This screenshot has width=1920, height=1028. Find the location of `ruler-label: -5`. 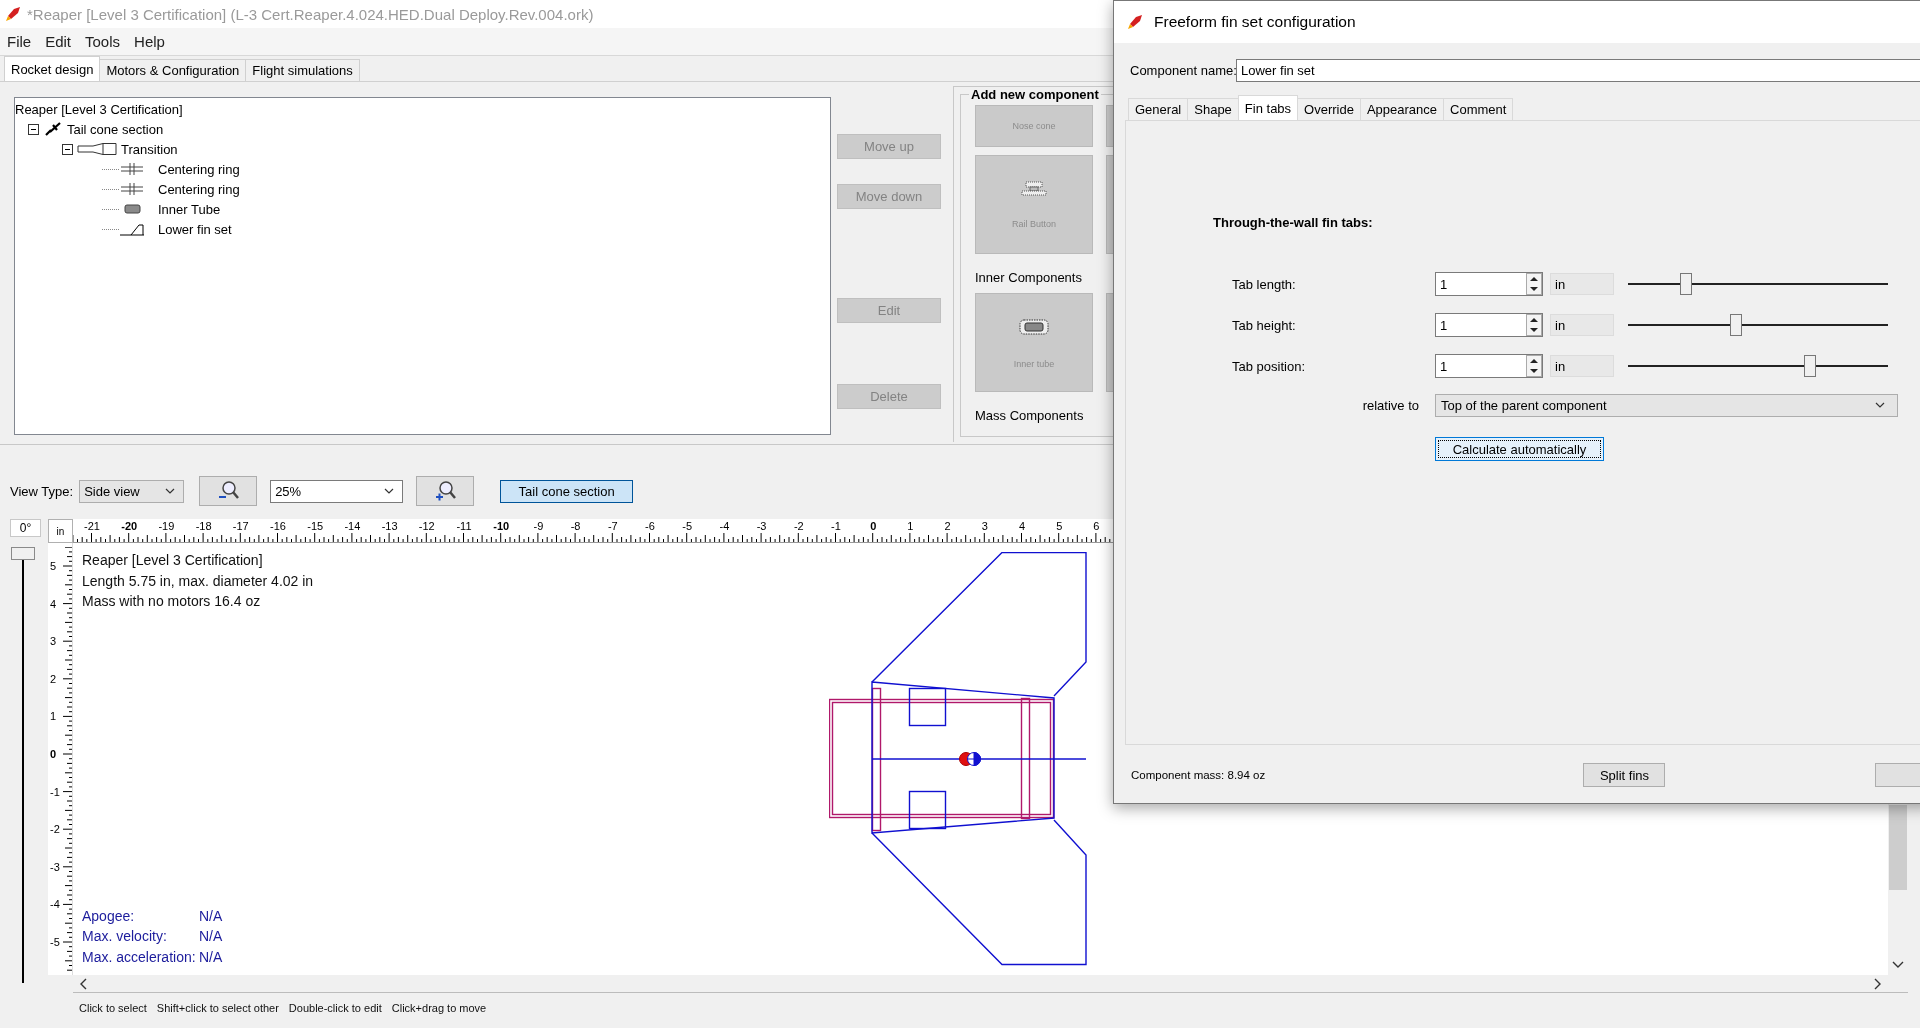

ruler-label: -5 is located at coordinates (55, 942).